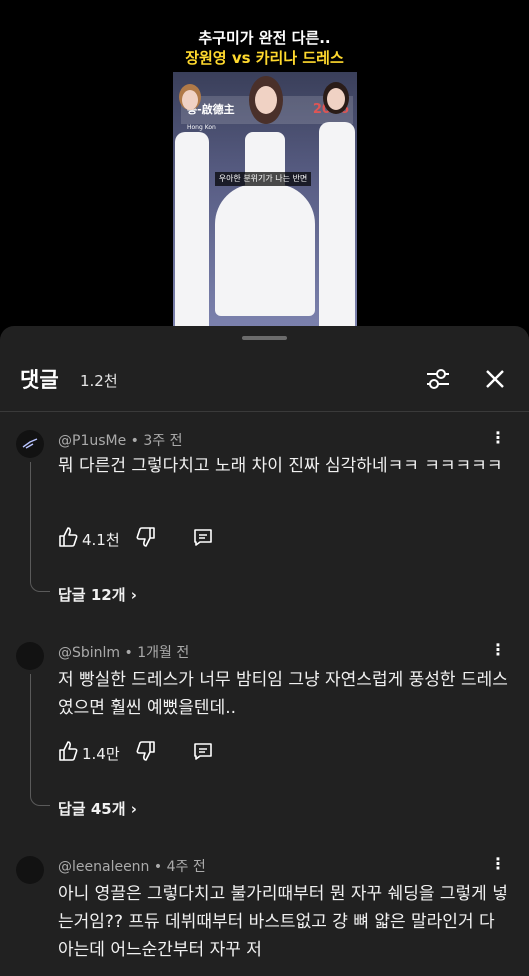  Describe the element at coordinates (101, 540) in the screenshot. I see `like-count: 4.1천` at that location.